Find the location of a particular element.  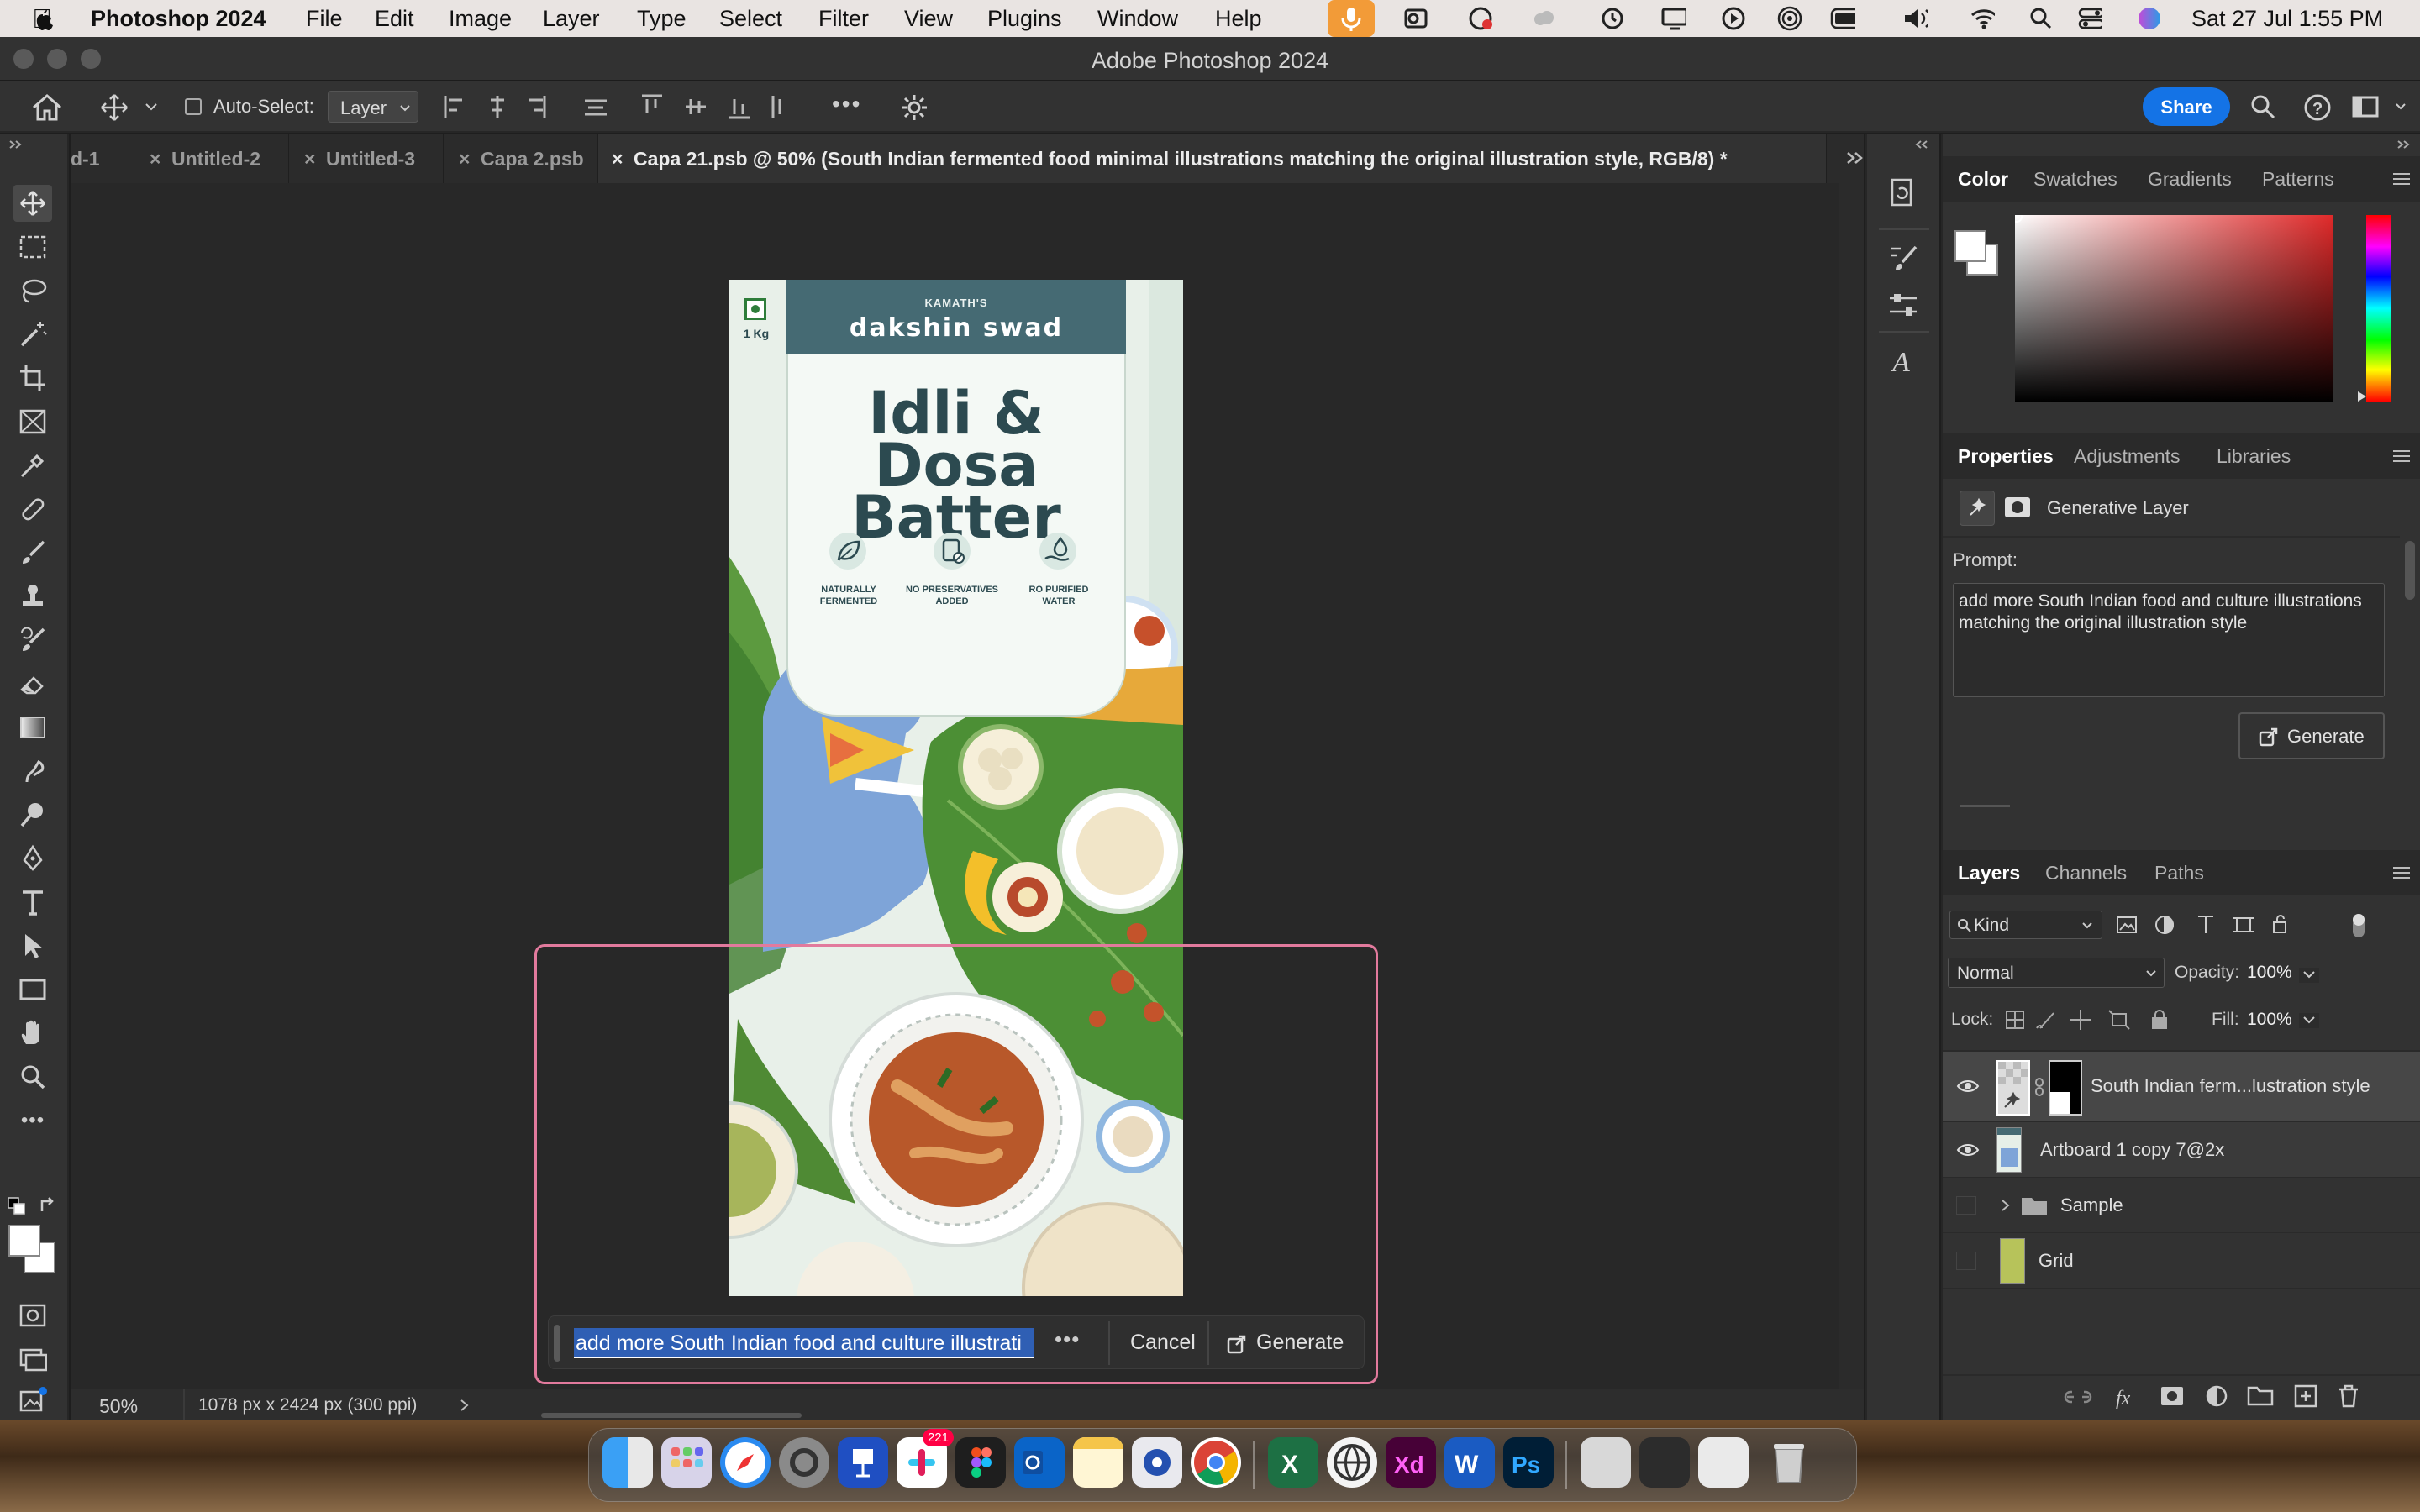

magic-wand-tool is located at coordinates (33, 334).